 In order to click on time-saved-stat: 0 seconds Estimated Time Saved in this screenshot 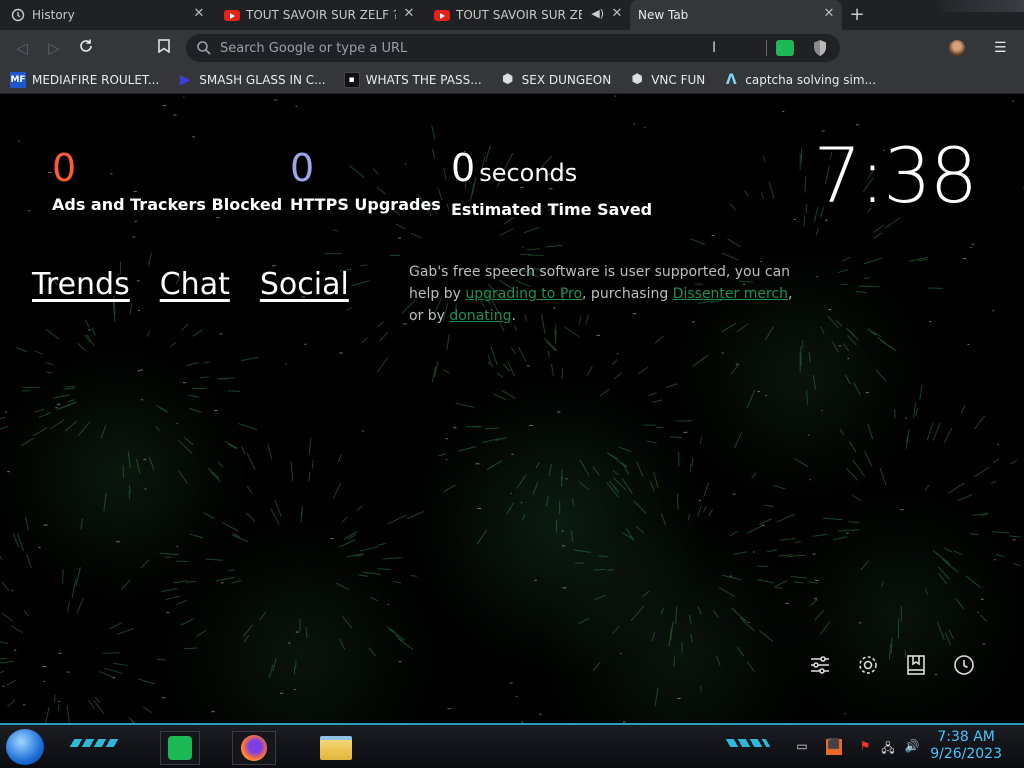, I will do `click(551, 182)`.